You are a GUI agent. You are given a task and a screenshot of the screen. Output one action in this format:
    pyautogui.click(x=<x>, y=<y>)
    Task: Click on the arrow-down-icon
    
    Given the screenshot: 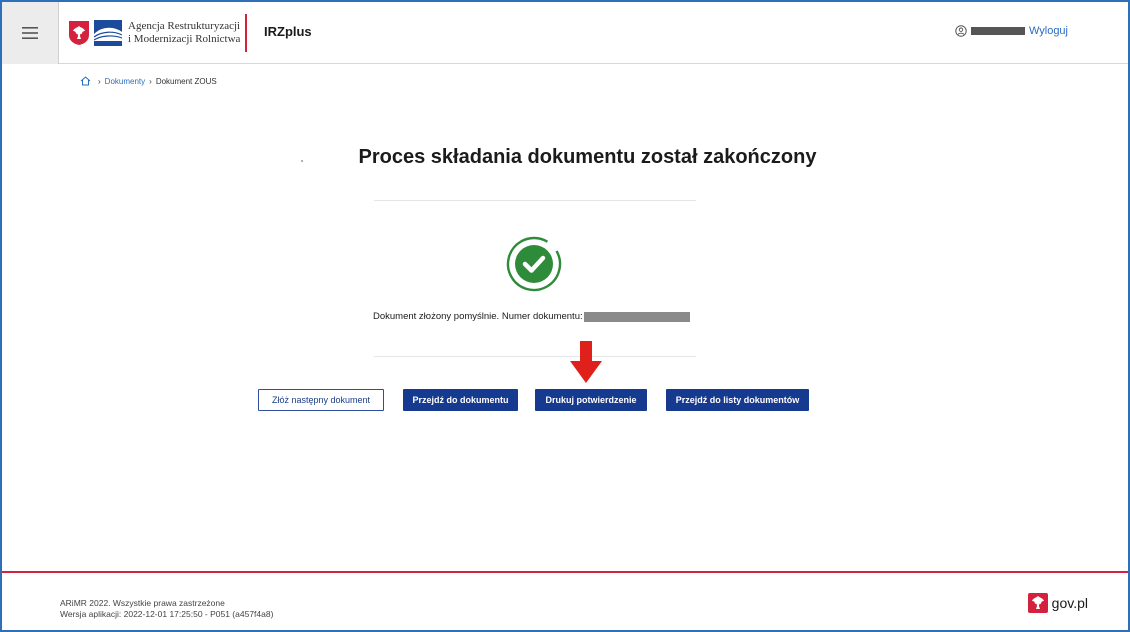 What is the action you would take?
    pyautogui.click(x=586, y=362)
    